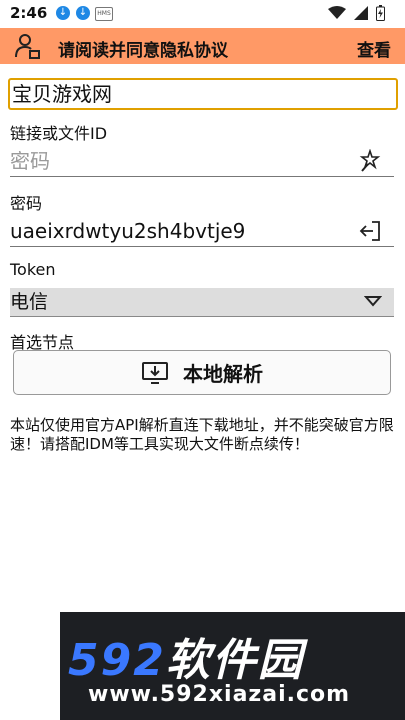  What do you see at coordinates (128, 231) in the screenshot?
I see `password-value: uaeixrdwtyu2sh4bvtje9` at bounding box center [128, 231].